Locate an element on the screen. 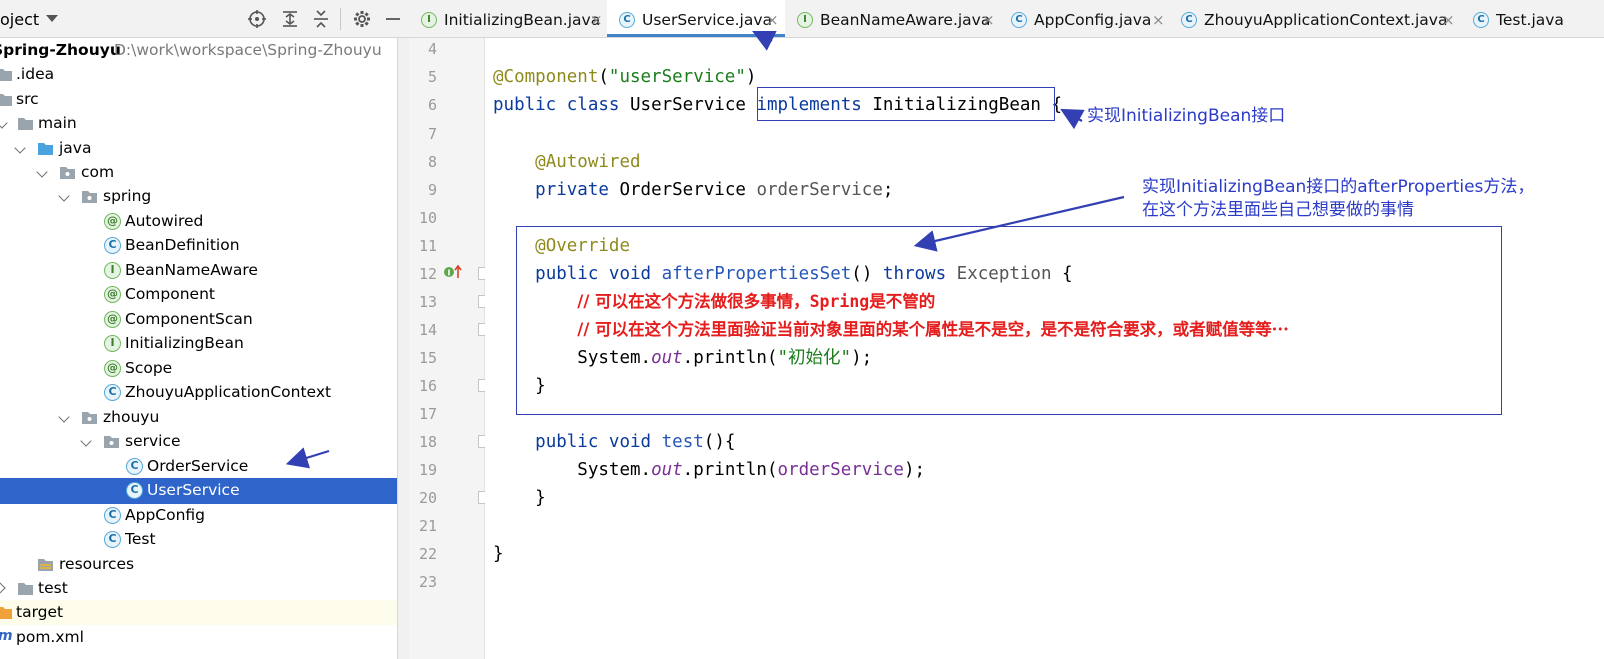 This screenshot has width=1604, height=659. tree-label: service is located at coordinates (153, 441).